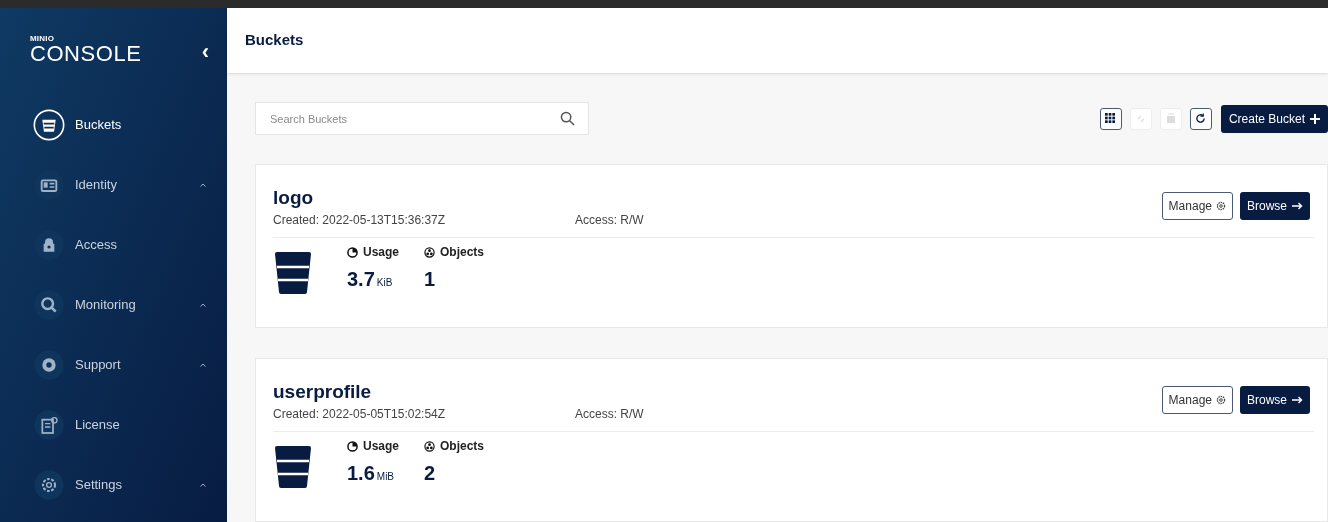 The image size is (1328, 522). What do you see at coordinates (294, 198) in the screenshot?
I see `bucket-name: logo` at bounding box center [294, 198].